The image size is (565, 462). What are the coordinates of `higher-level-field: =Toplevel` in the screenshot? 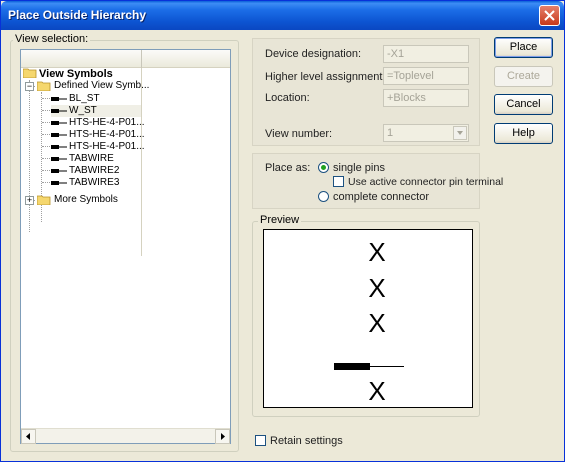 It's located at (426, 76).